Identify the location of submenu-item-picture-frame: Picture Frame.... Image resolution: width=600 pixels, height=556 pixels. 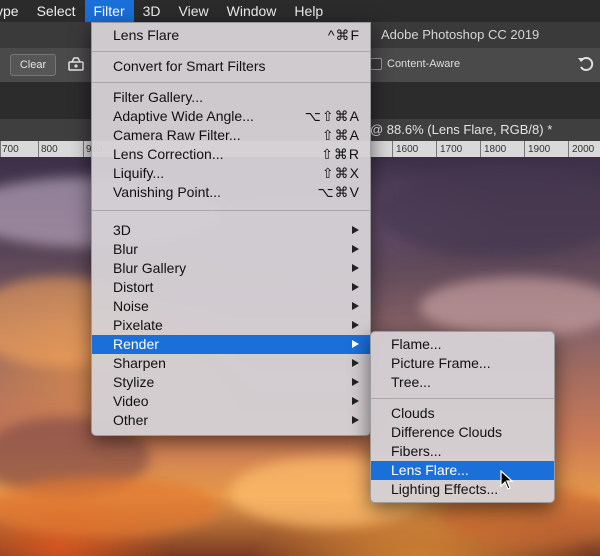
(462, 363).